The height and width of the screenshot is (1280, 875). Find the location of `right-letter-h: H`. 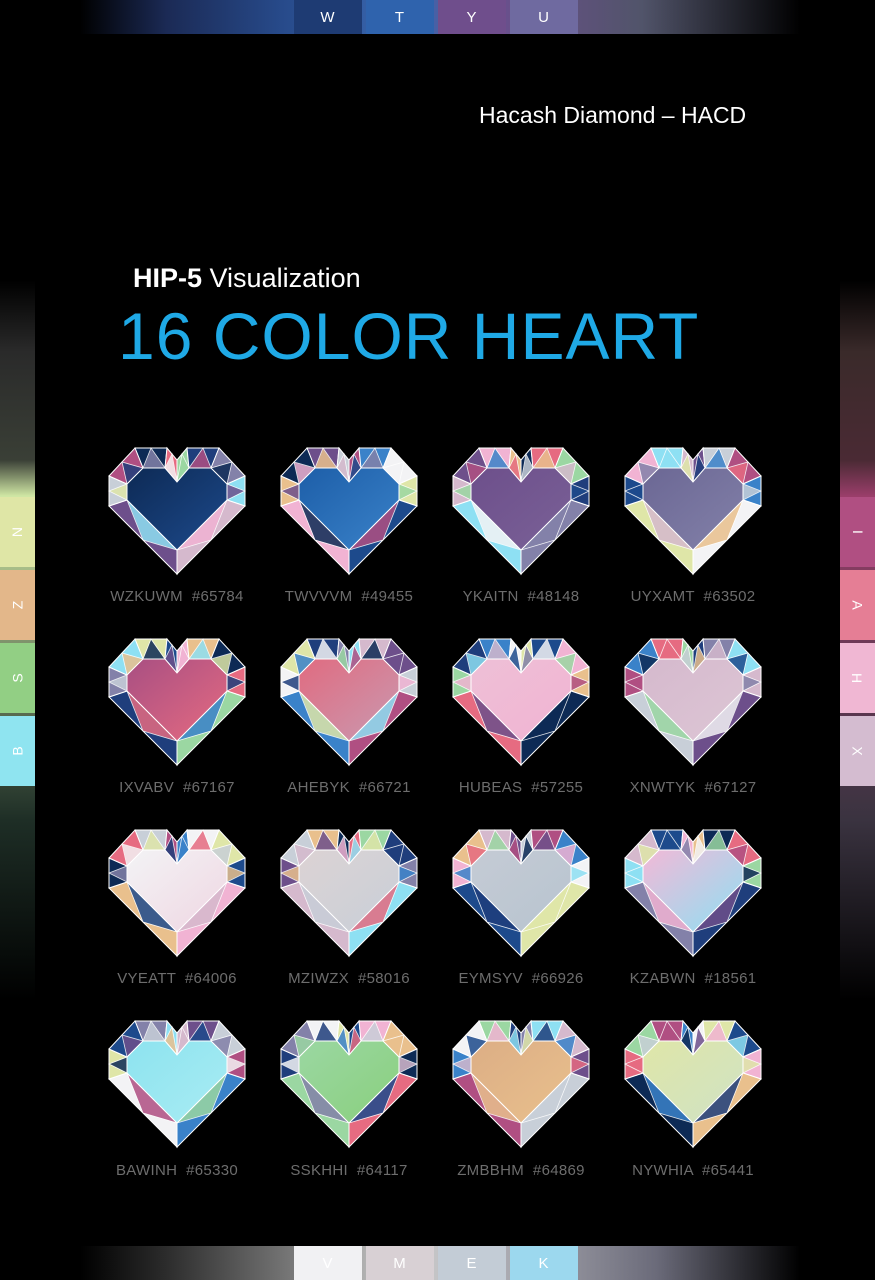

right-letter-h: H is located at coordinates (857, 678).